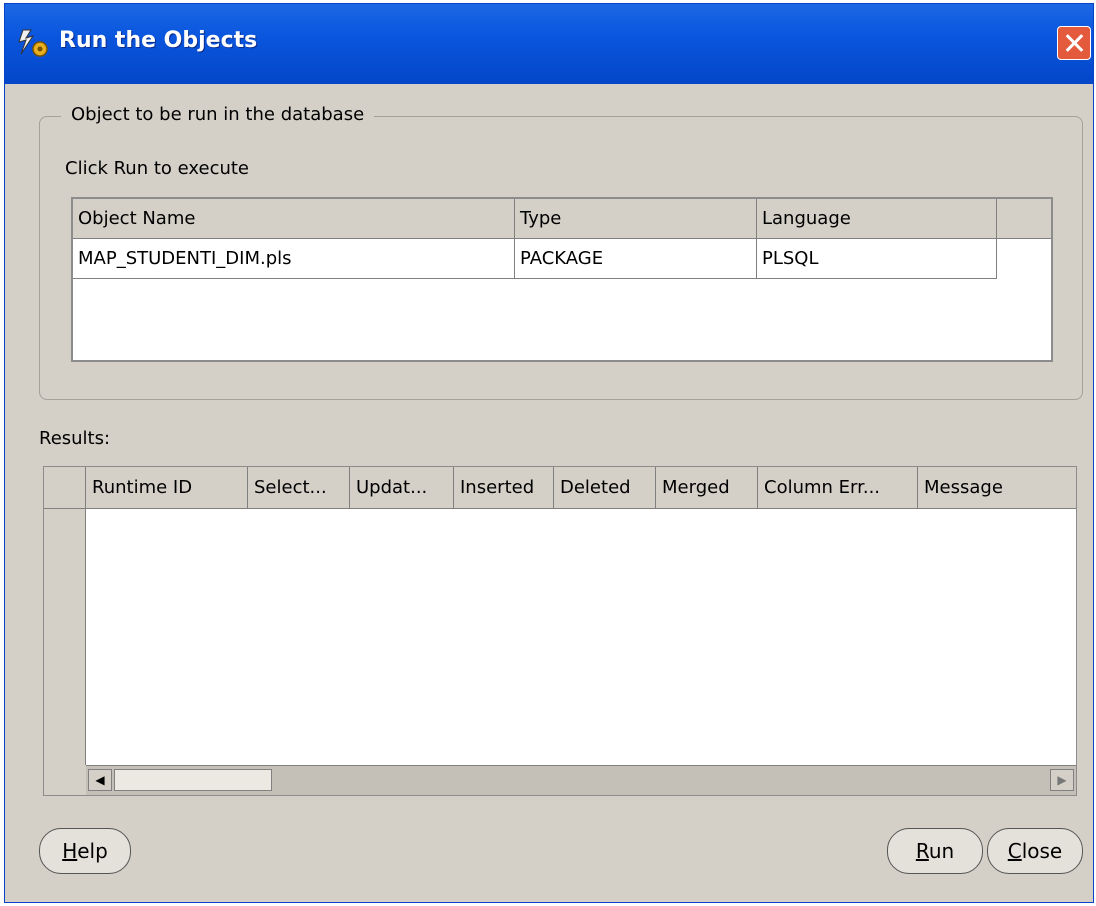 The height and width of the screenshot is (906, 1096). Describe the element at coordinates (193, 780) in the screenshot. I see `scroll-thumb` at that location.